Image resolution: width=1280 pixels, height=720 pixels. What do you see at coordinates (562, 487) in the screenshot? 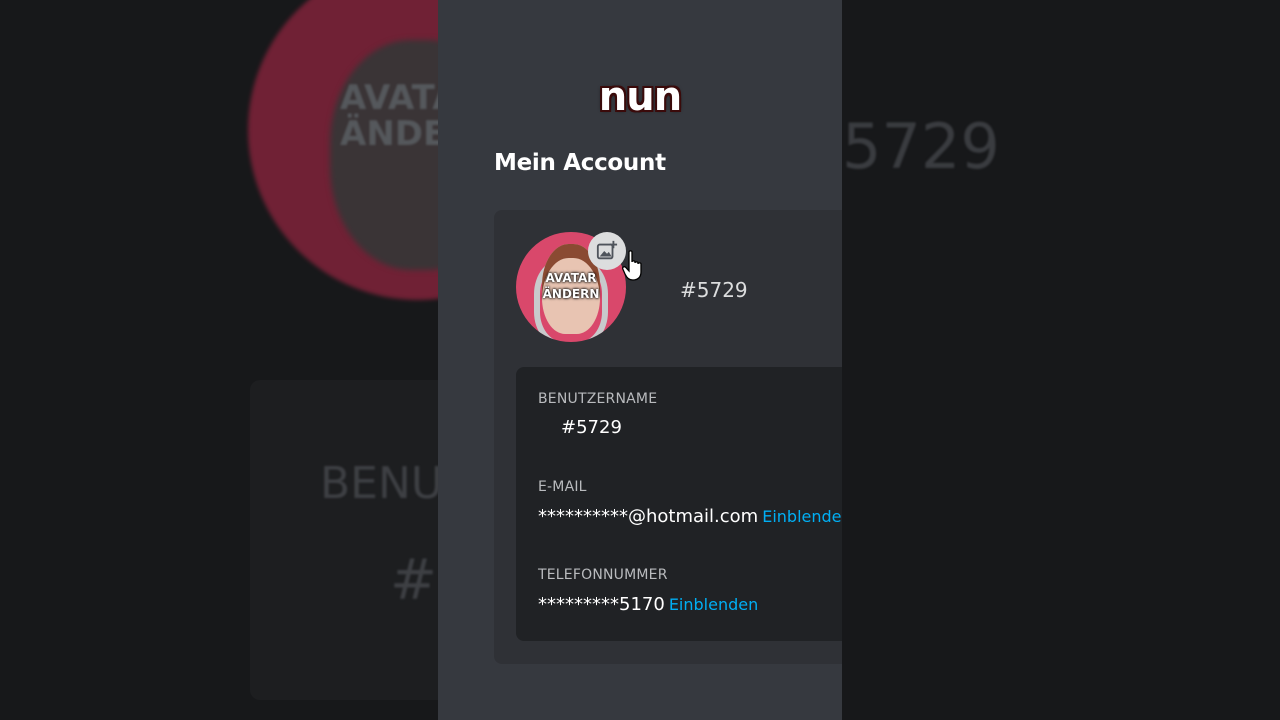
I see `email-label: E-MAIL` at bounding box center [562, 487].